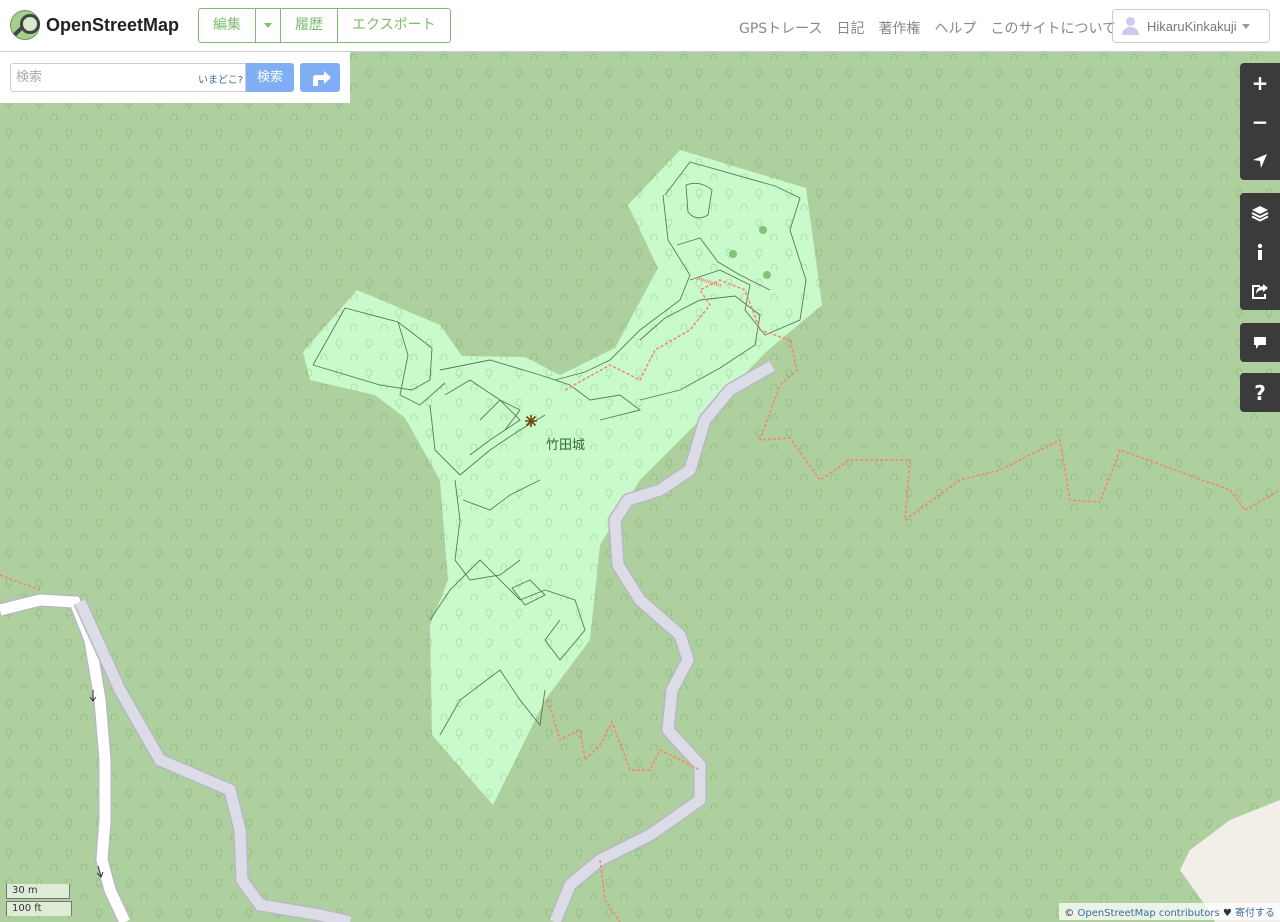  Describe the element at coordinates (1069, 913) in the screenshot. I see `copyright-symbol: ©` at that location.